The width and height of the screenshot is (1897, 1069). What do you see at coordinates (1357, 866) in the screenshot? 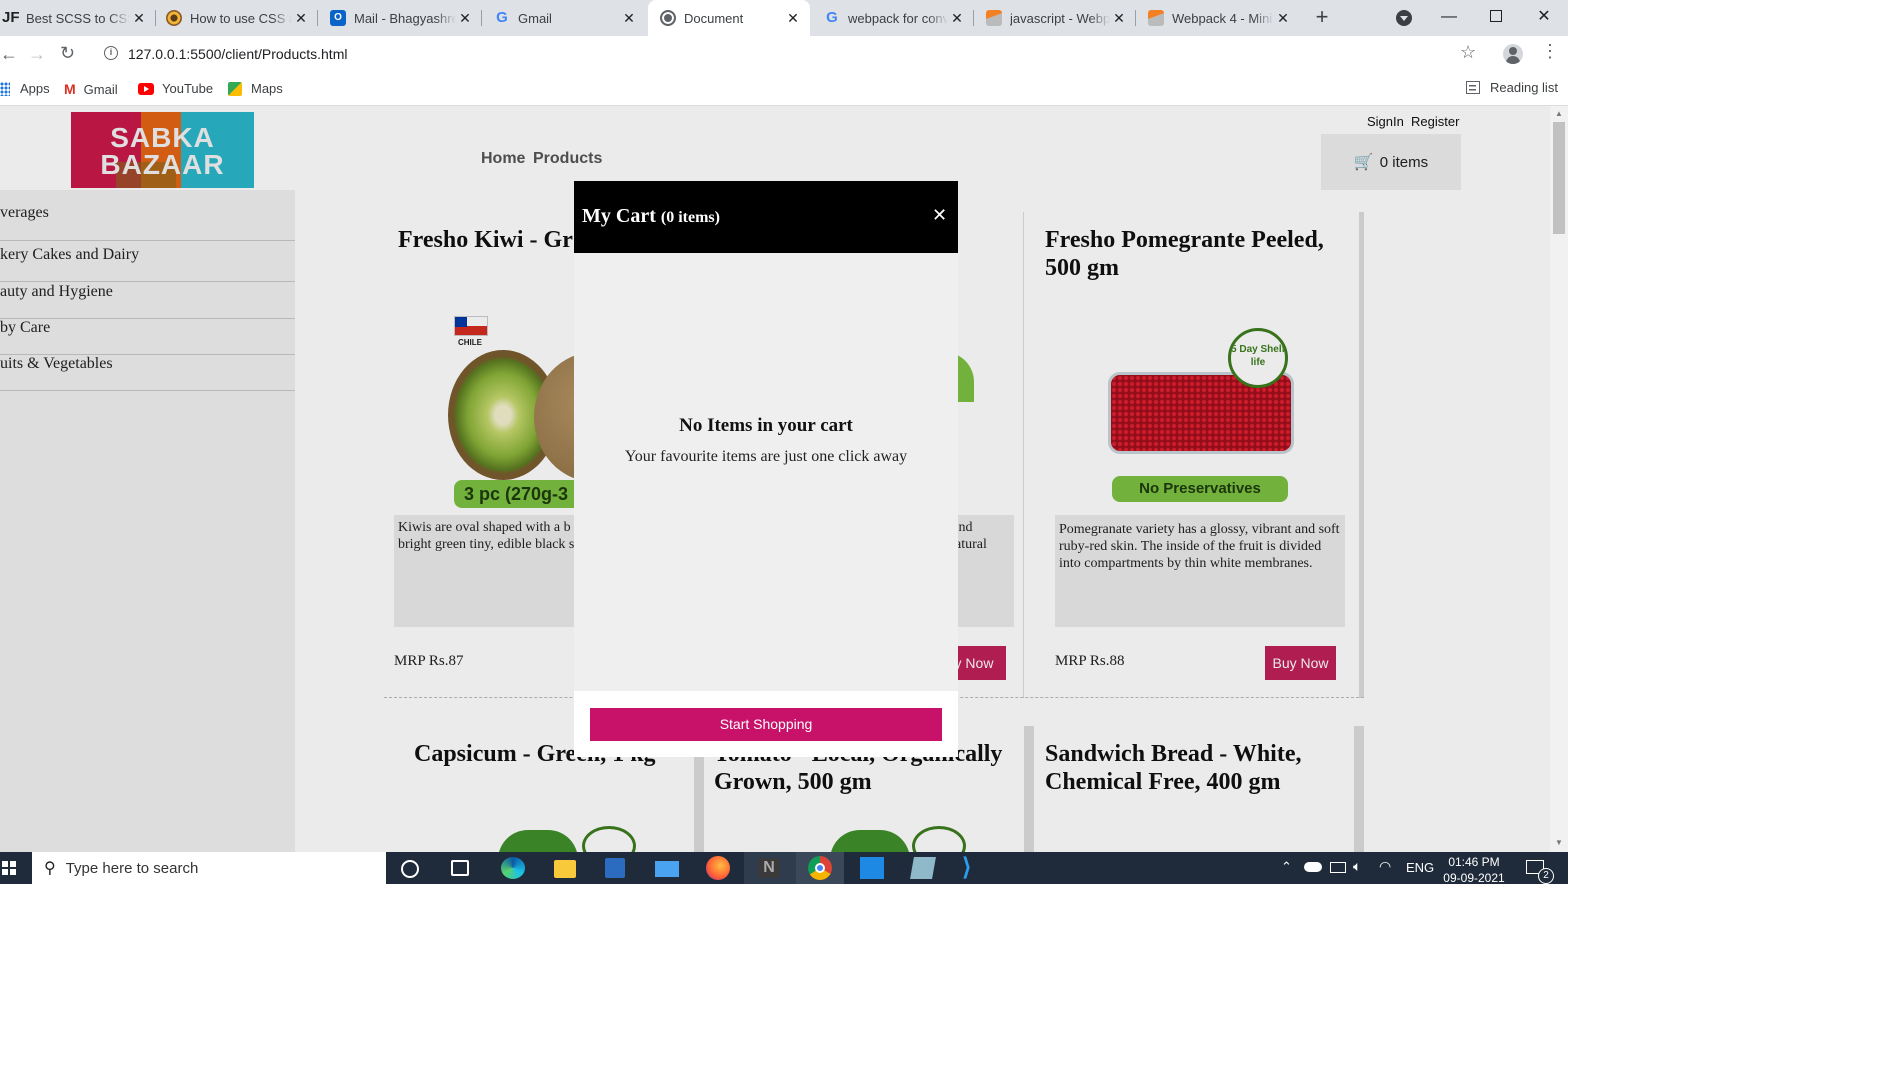
I see `volume-icon: 🔈︎` at bounding box center [1357, 866].